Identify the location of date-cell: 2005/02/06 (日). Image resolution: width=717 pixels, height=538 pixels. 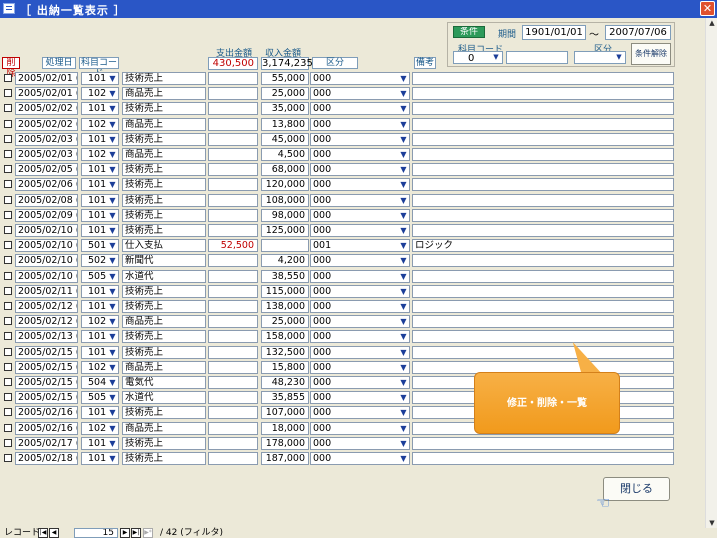
(46, 185).